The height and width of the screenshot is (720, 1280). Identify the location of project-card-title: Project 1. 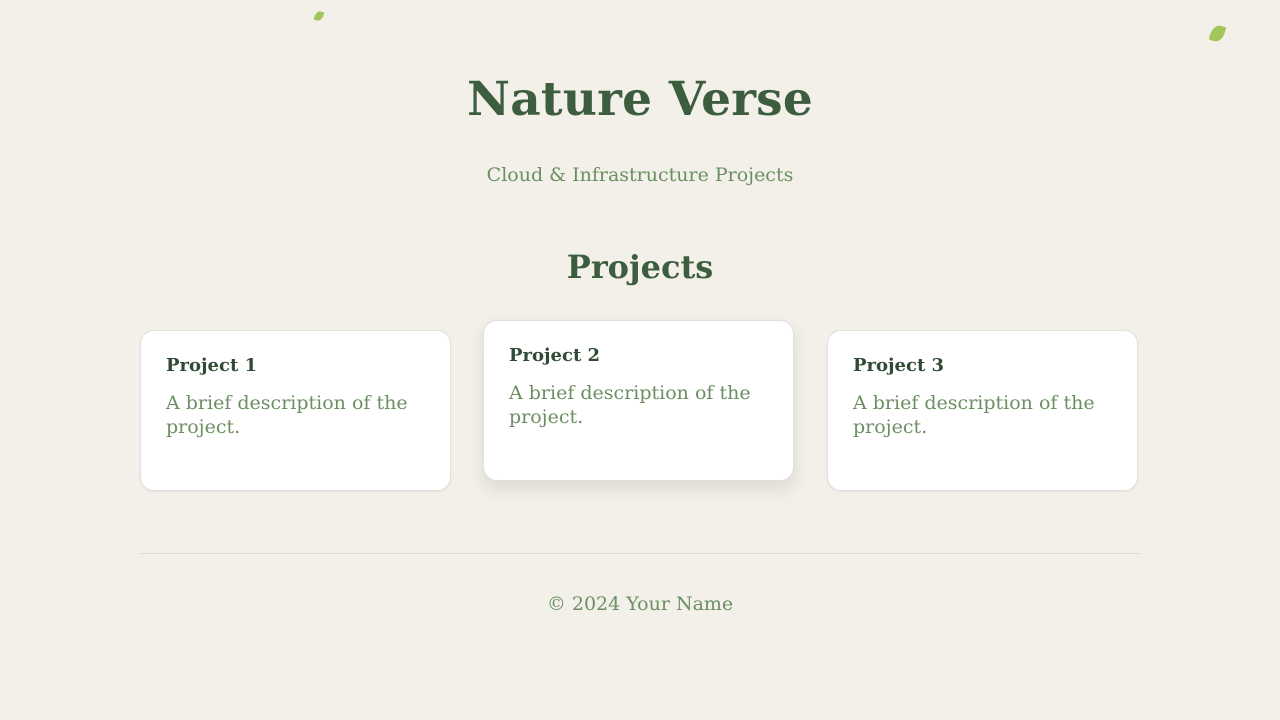
(212, 365).